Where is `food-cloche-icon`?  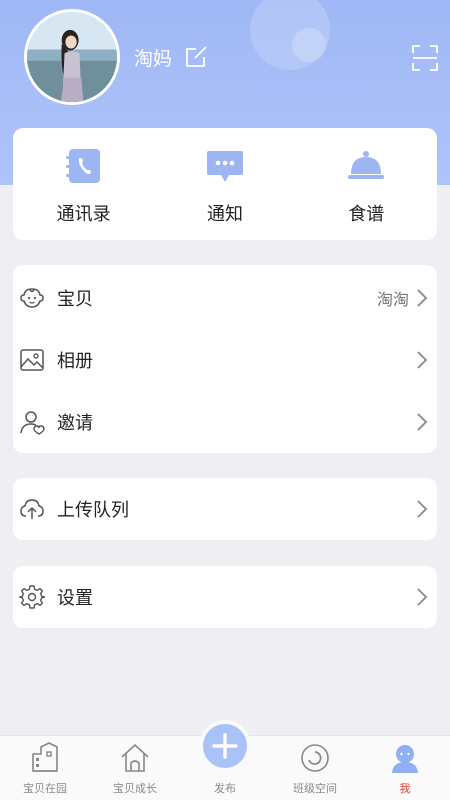 food-cloche-icon is located at coordinates (366, 165).